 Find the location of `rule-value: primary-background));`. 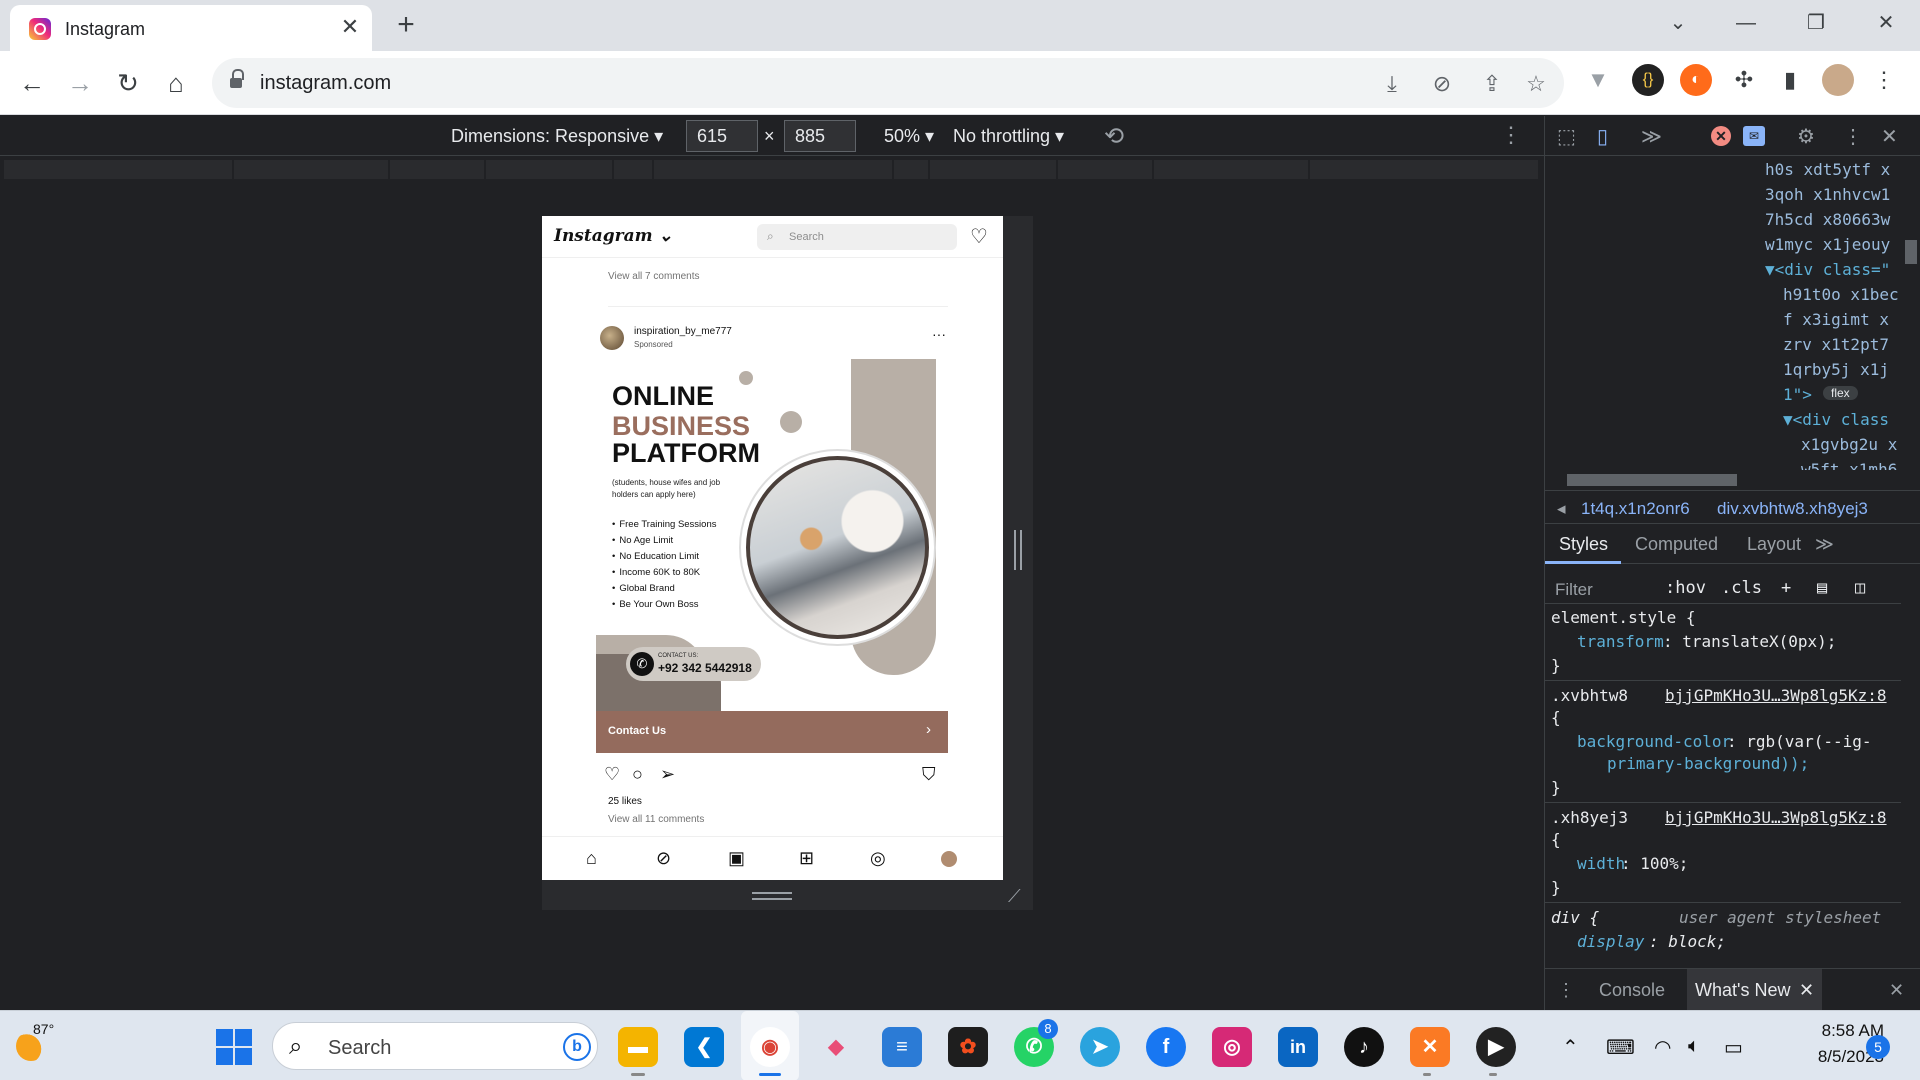

rule-value: primary-background)); is located at coordinates (1708, 763).